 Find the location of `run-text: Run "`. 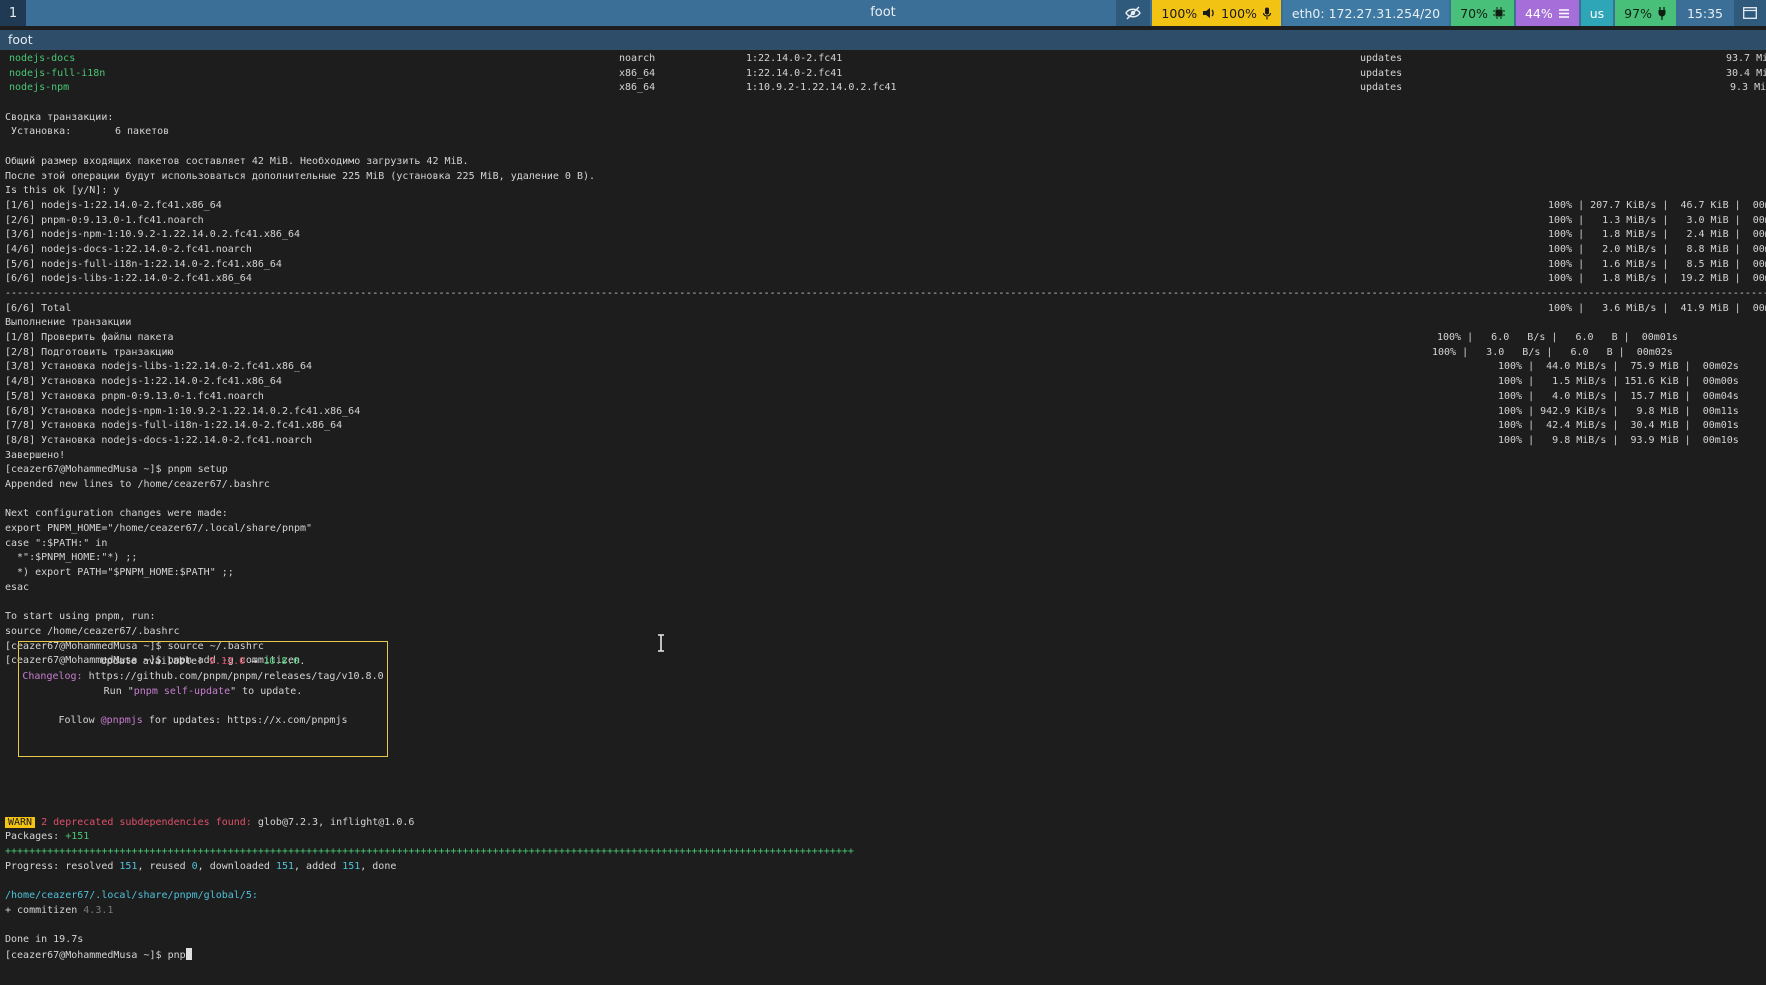

run-text: Run " is located at coordinates (118, 691).